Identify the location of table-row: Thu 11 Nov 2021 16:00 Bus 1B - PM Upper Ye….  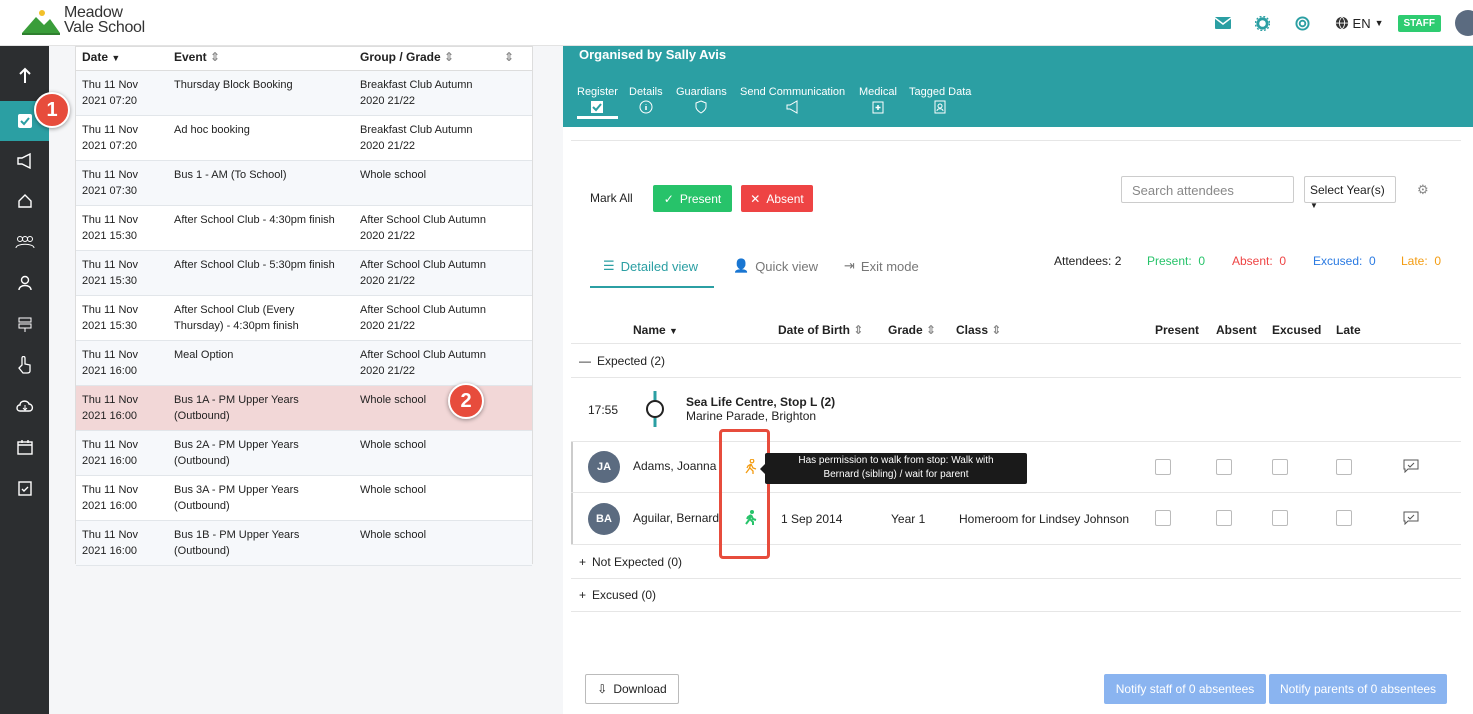
(304, 543).